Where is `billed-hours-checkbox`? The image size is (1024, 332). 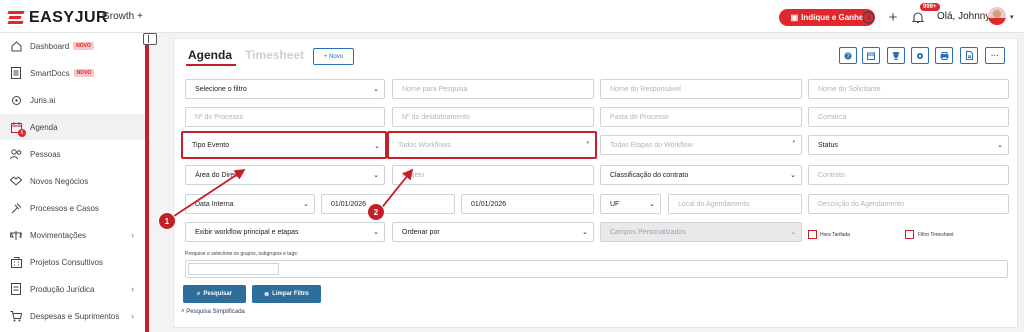
billed-hours-checkbox is located at coordinates (812, 234).